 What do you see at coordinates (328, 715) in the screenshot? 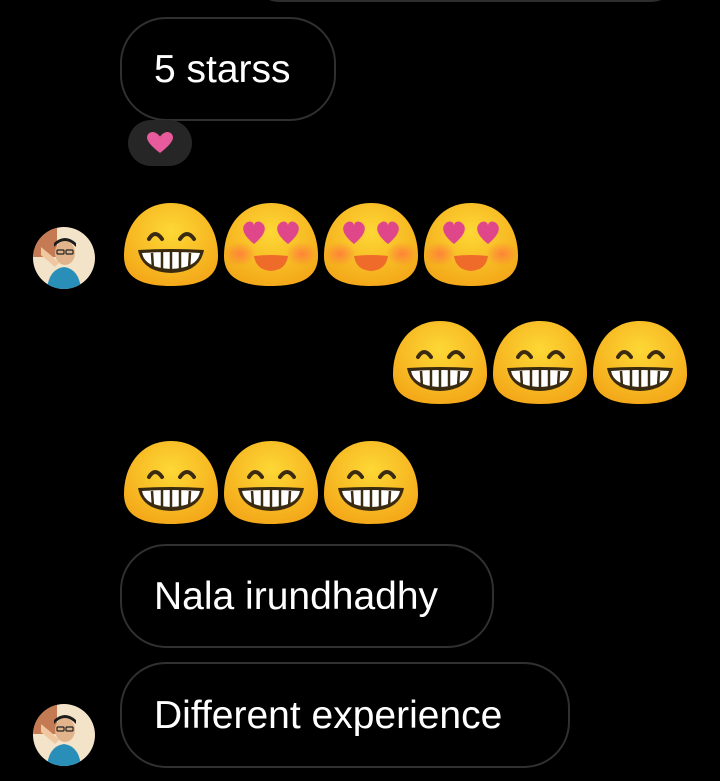
I see `message-text: Different experience` at bounding box center [328, 715].